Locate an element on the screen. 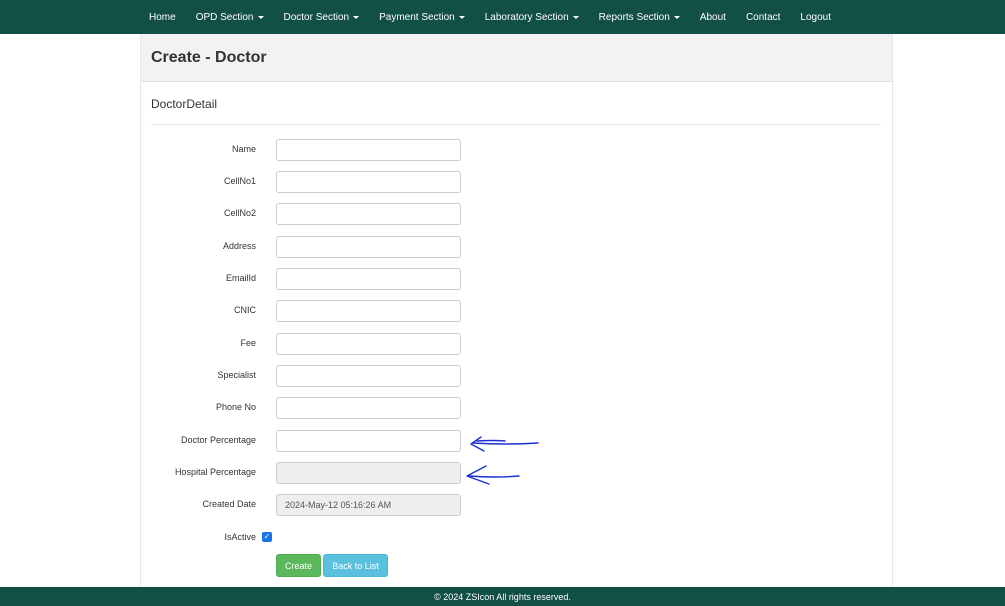 This screenshot has height=606, width=1005. form-row-address: Address is located at coordinates (516, 247).